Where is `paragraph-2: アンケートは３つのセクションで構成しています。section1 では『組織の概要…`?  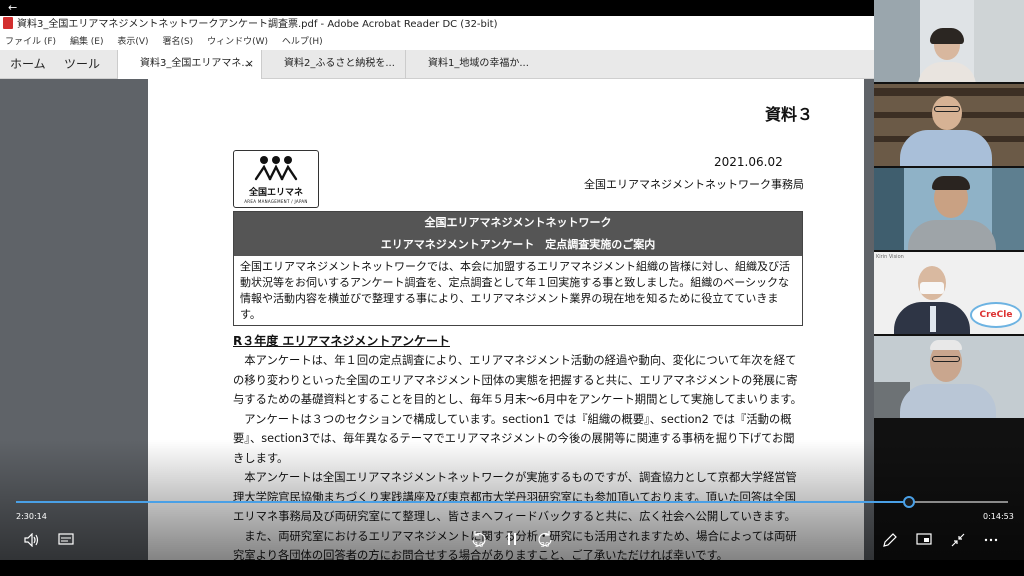
paragraph-2: アンケートは３つのセクションで構成しています。section1 では『組織の概要… is located at coordinates (514, 438).